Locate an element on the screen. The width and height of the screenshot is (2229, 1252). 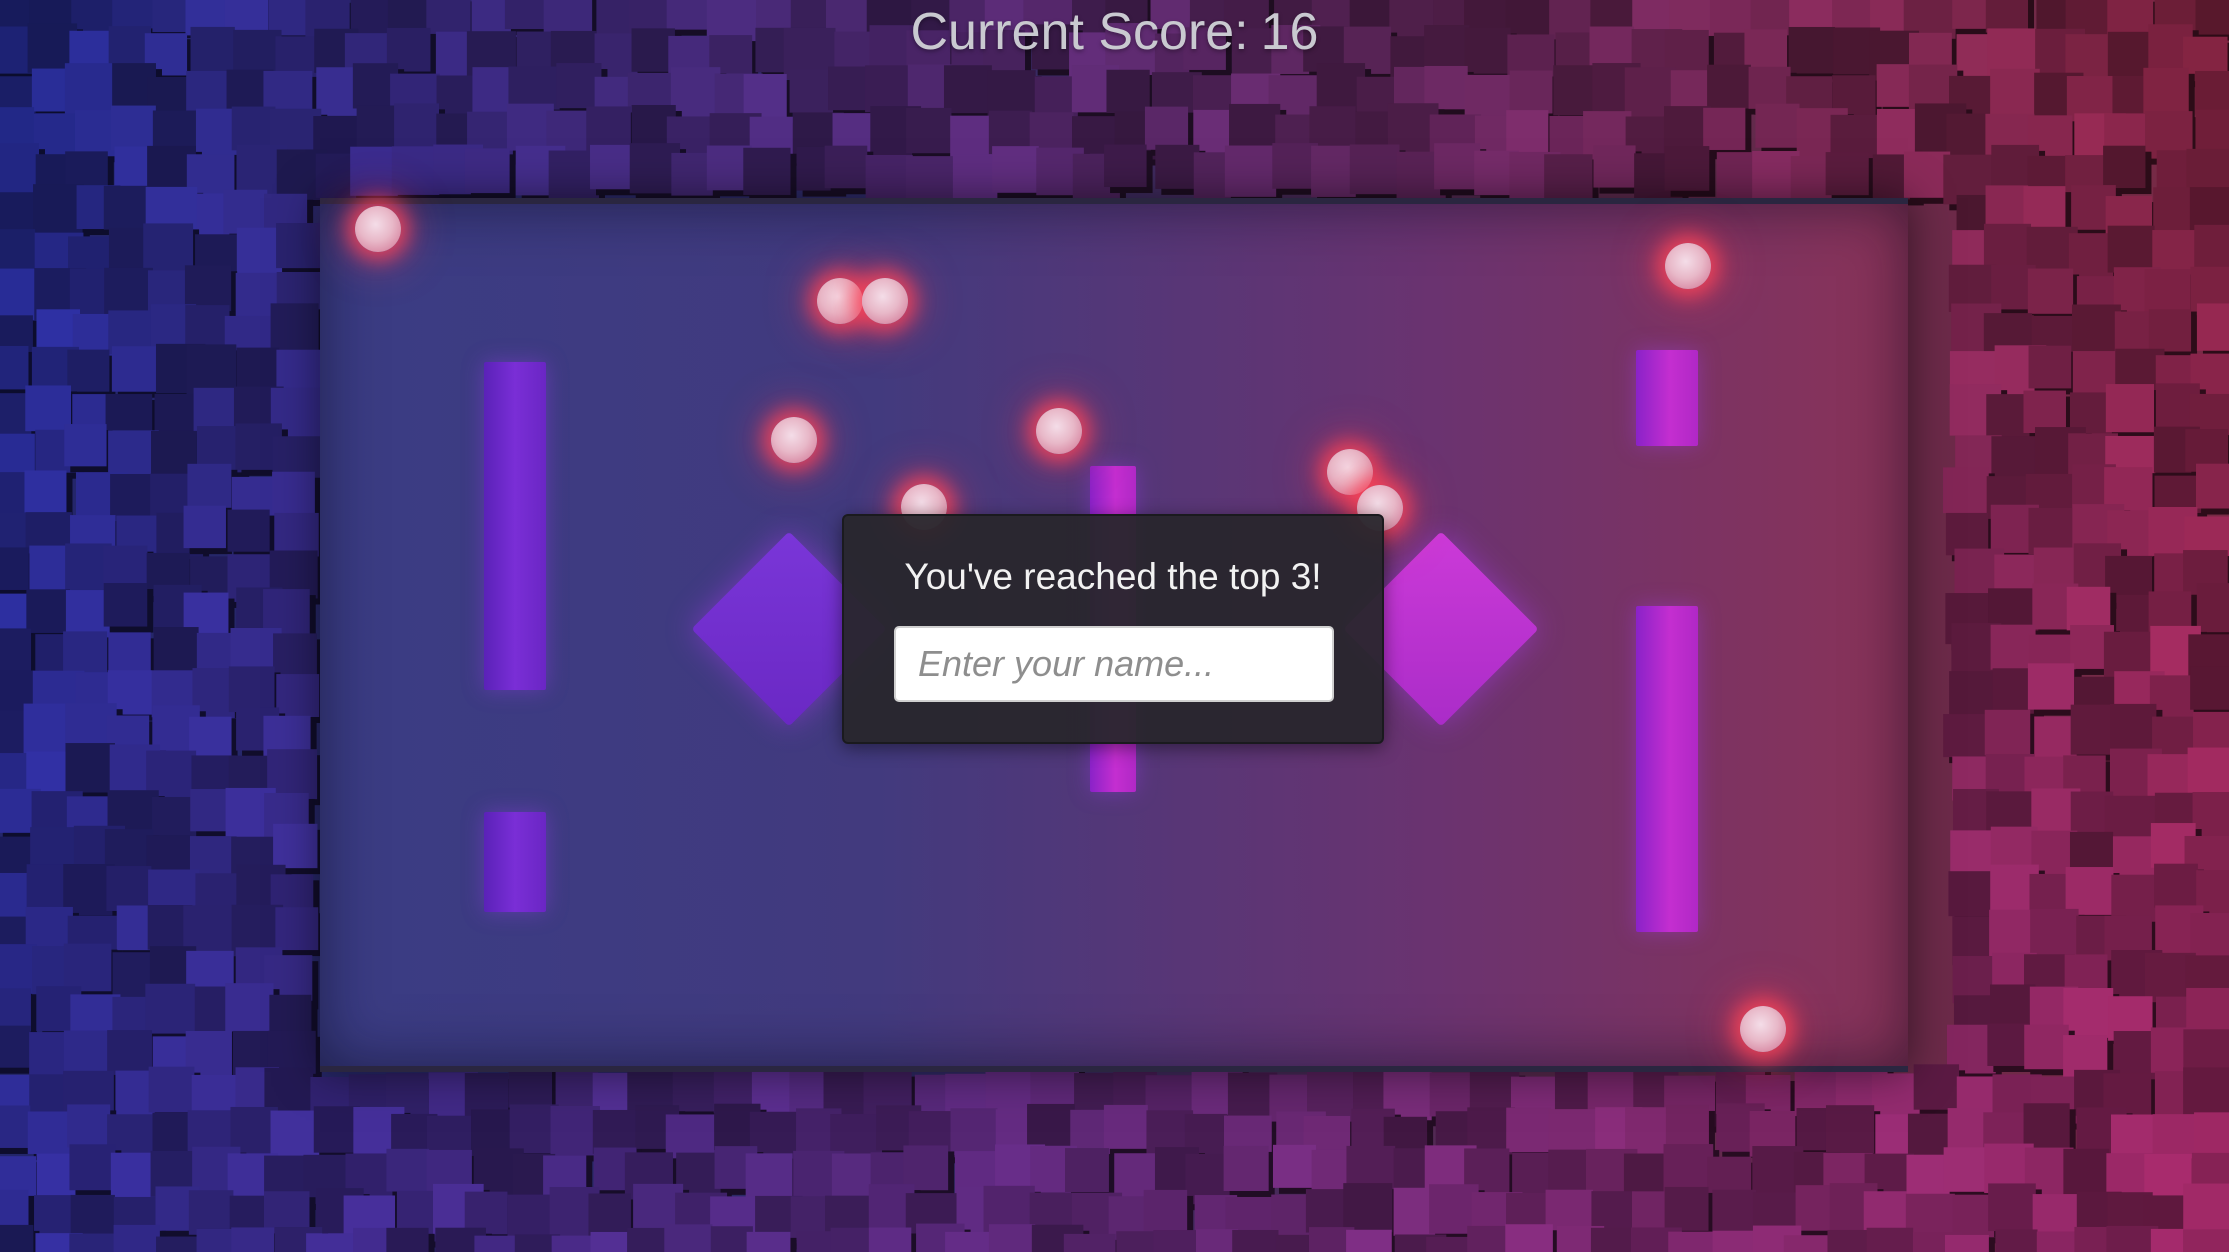
obstacle-bar-right-lower is located at coordinates (1667, 769).